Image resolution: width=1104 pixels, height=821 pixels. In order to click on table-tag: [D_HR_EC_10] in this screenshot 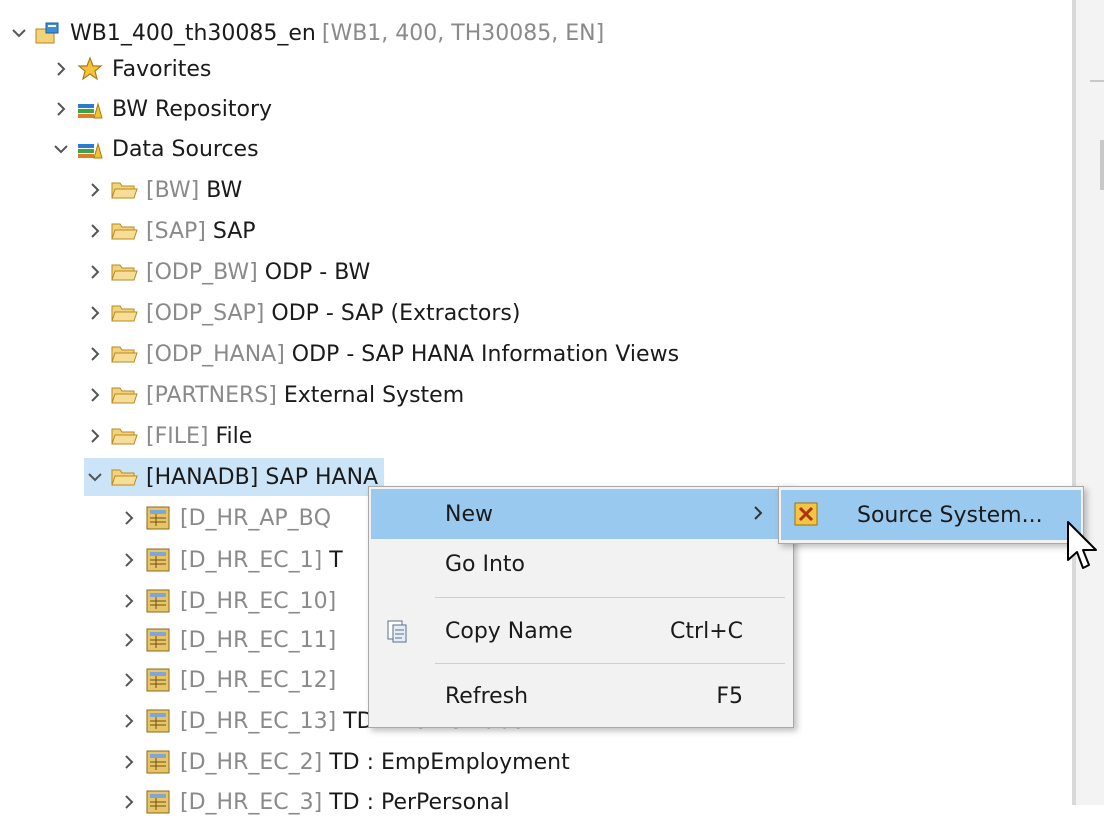, I will do `click(258, 601)`.